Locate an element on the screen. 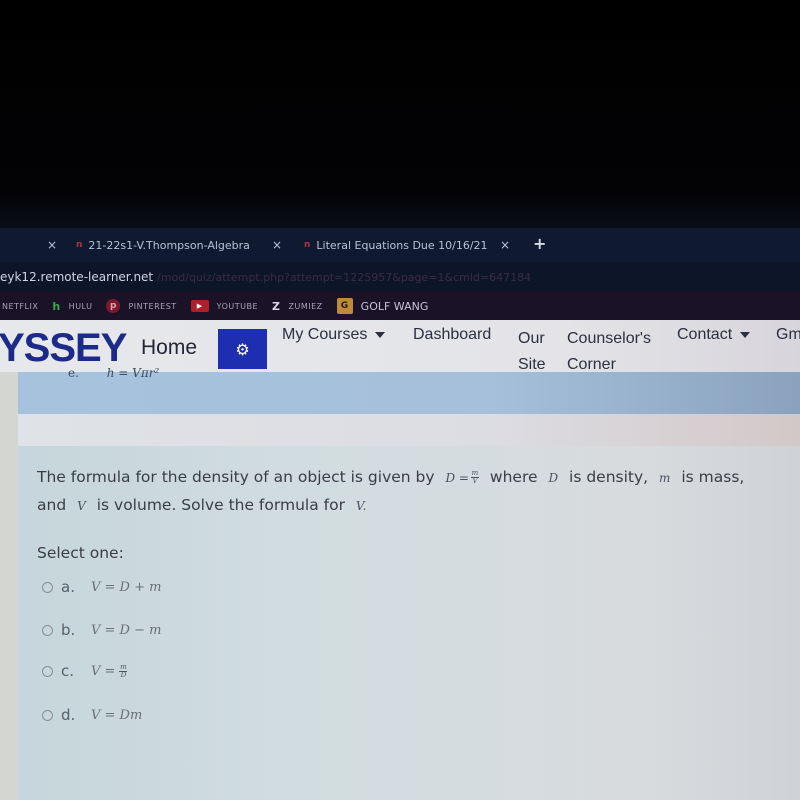  settings-button: ⚙ is located at coordinates (242, 349).